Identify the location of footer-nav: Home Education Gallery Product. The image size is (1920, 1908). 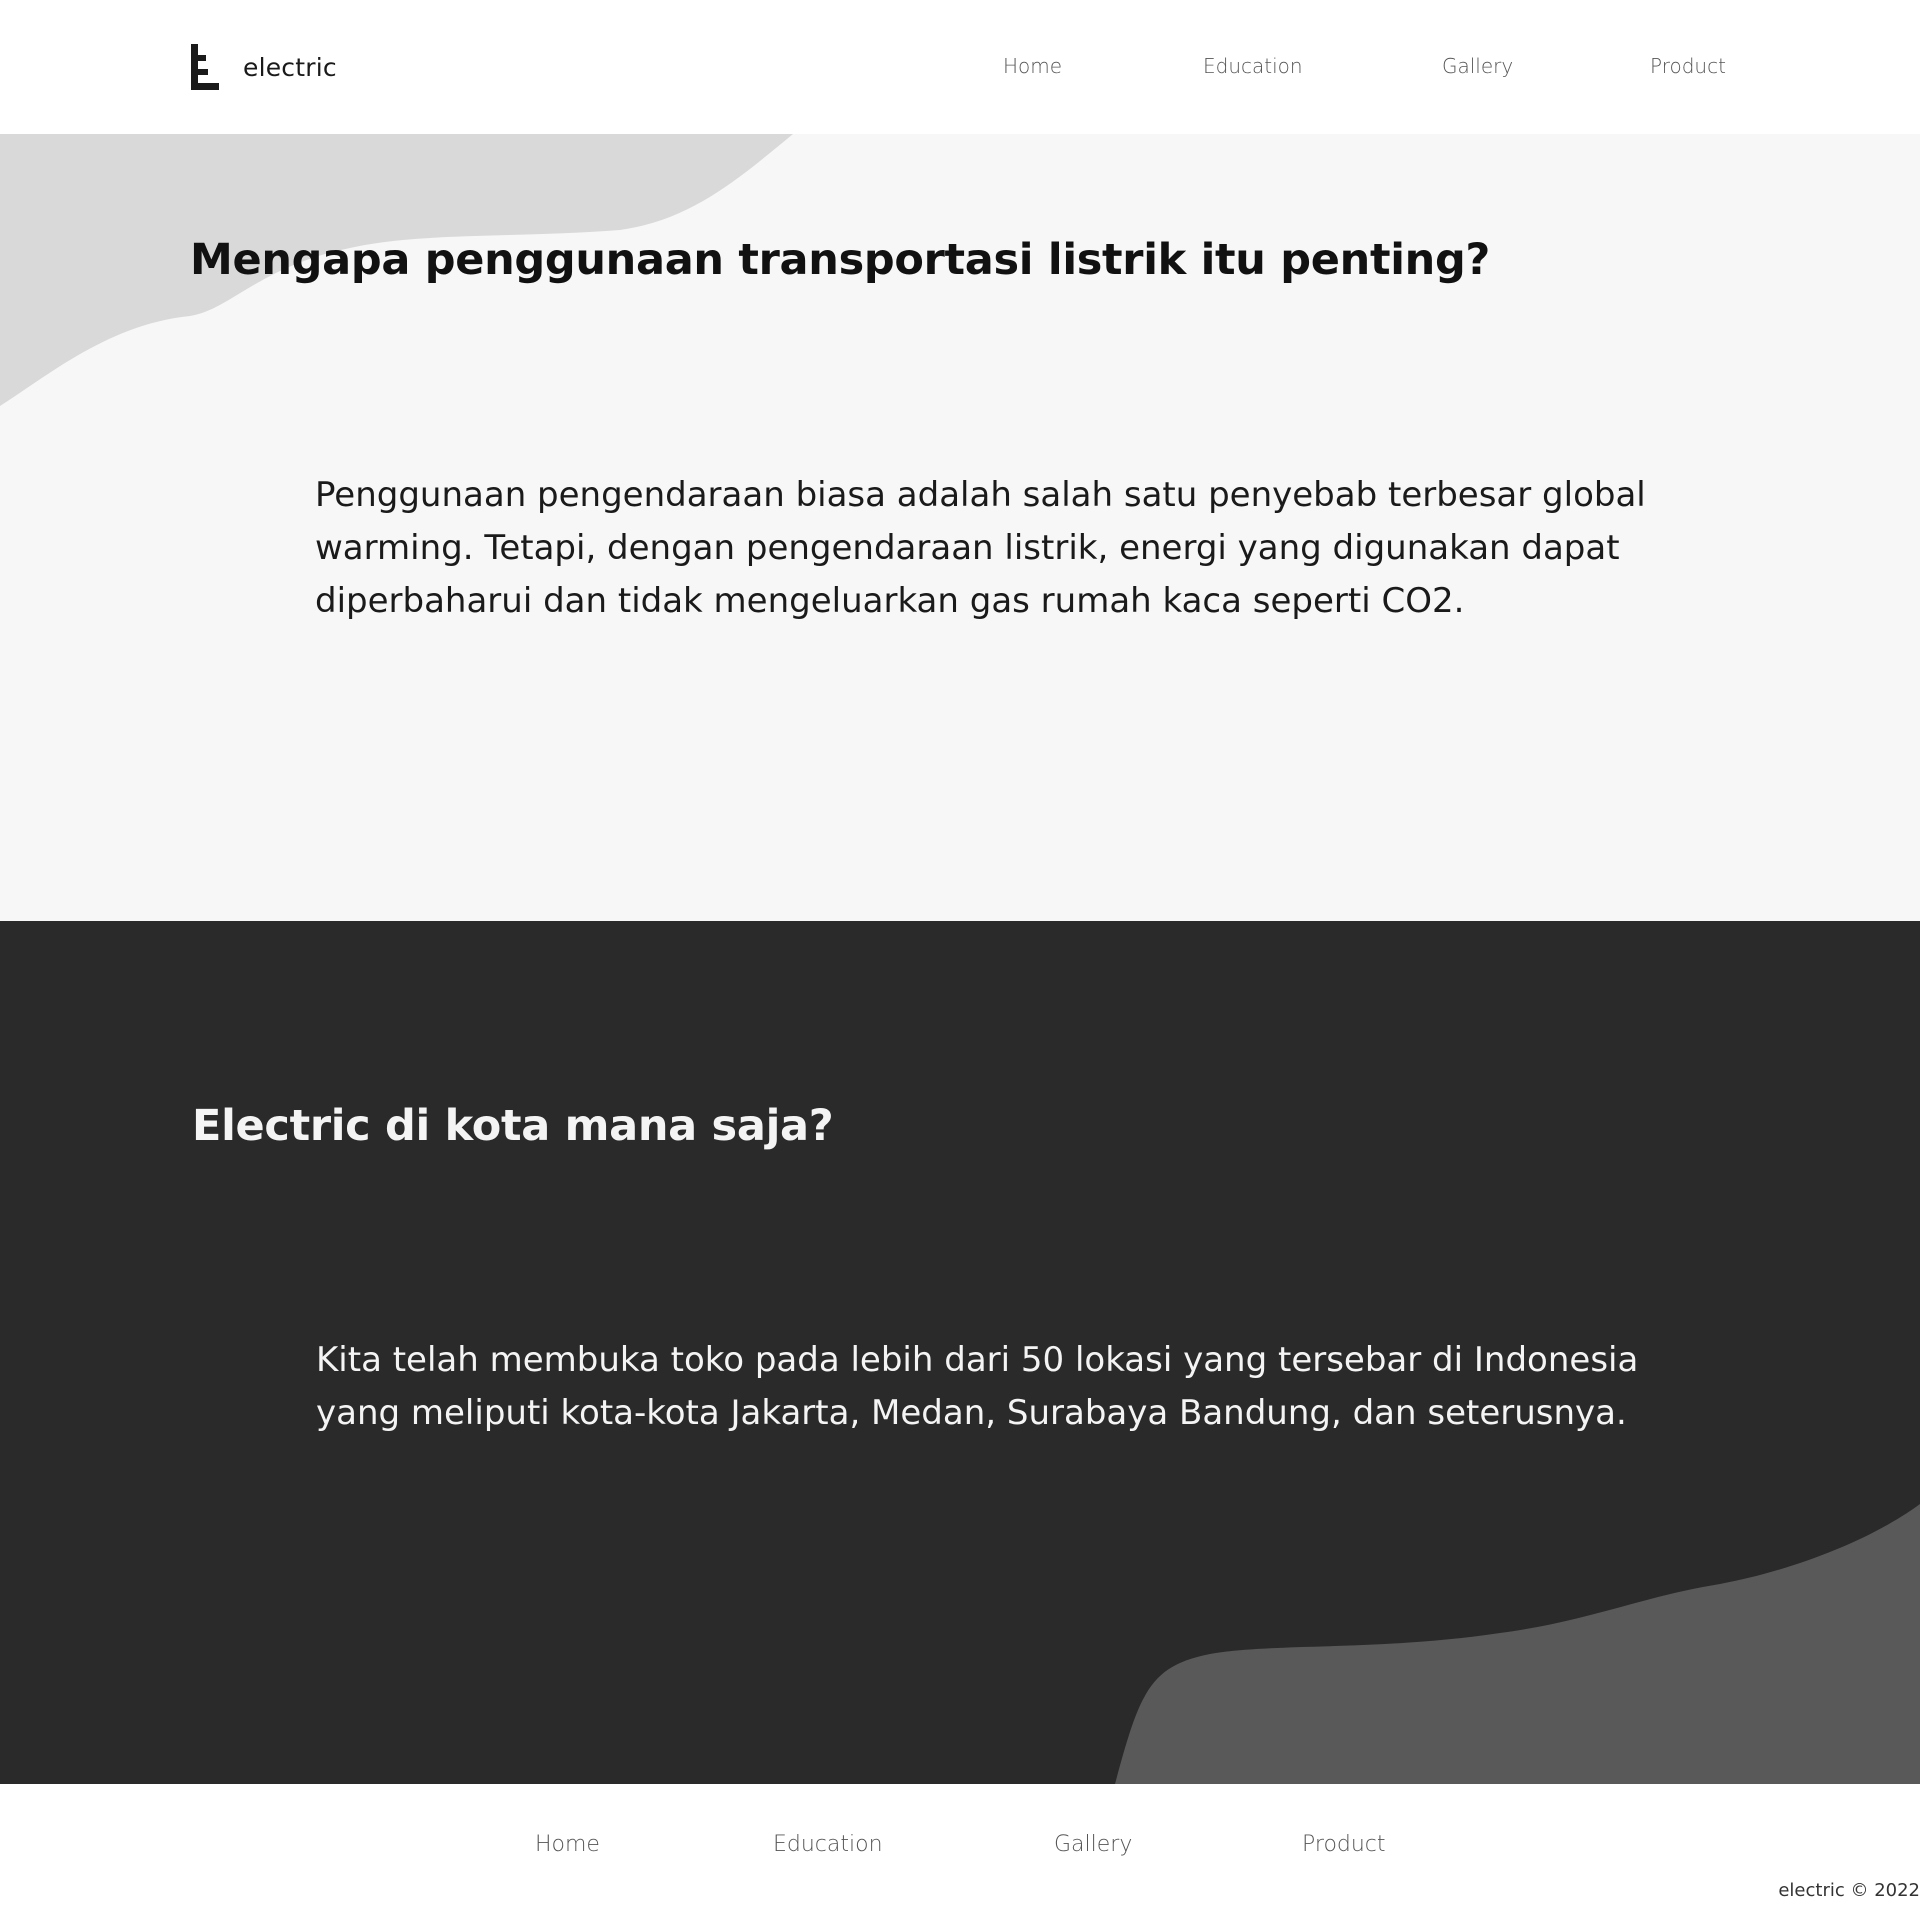
(960, 1847).